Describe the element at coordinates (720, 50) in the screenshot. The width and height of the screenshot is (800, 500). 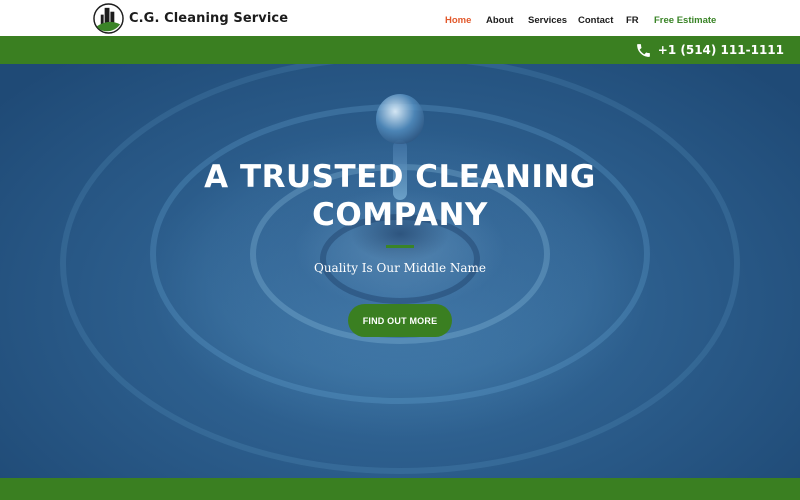
I see `phone-number: +1 (514) 111-1111` at that location.